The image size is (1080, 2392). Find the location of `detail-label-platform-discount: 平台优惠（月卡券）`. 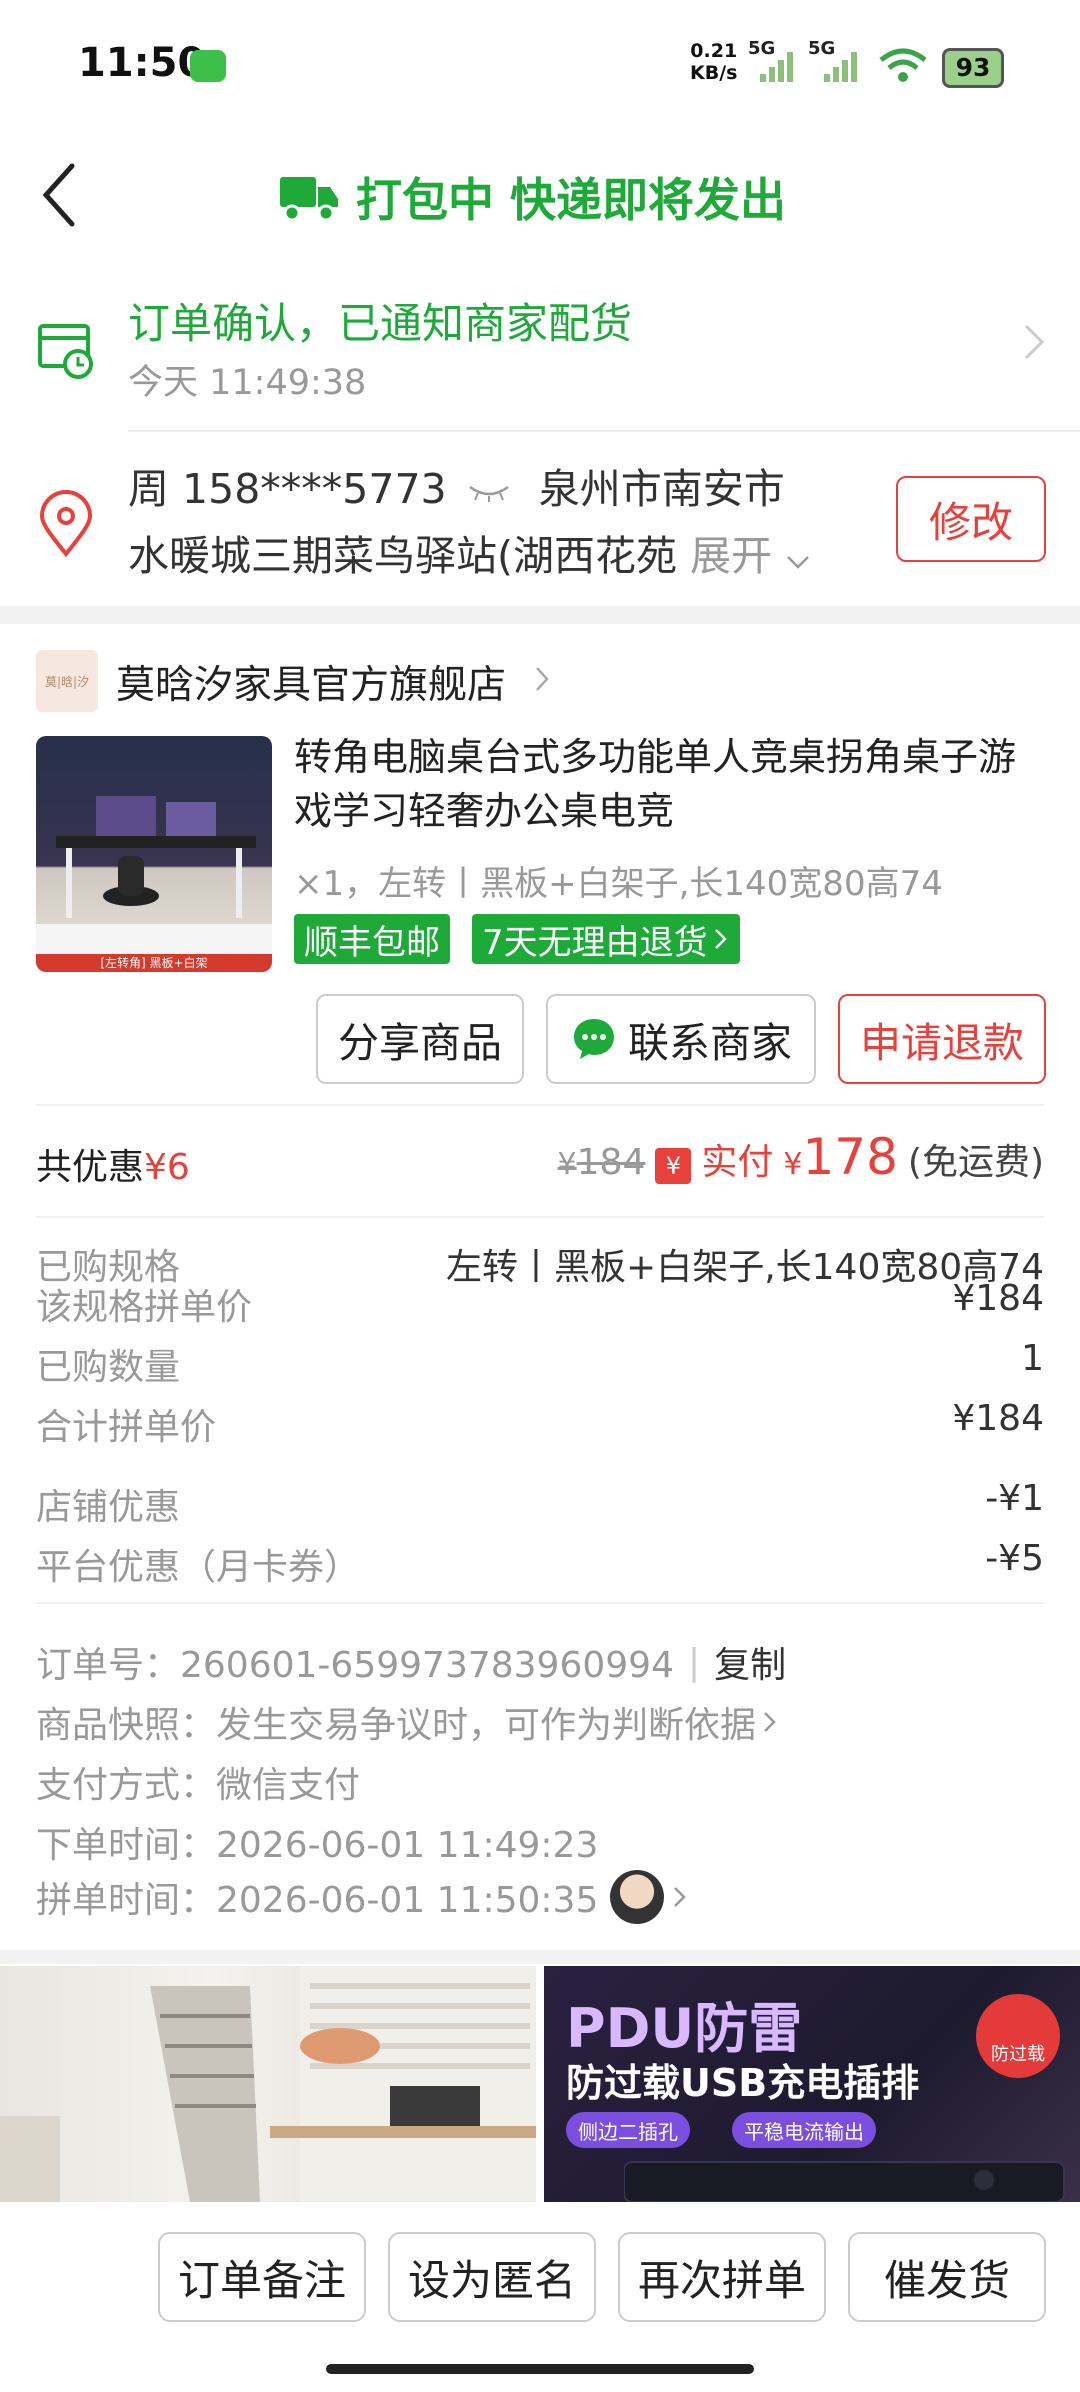

detail-label-platform-discount: 平台优惠（月卡券） is located at coordinates (198, 1567).